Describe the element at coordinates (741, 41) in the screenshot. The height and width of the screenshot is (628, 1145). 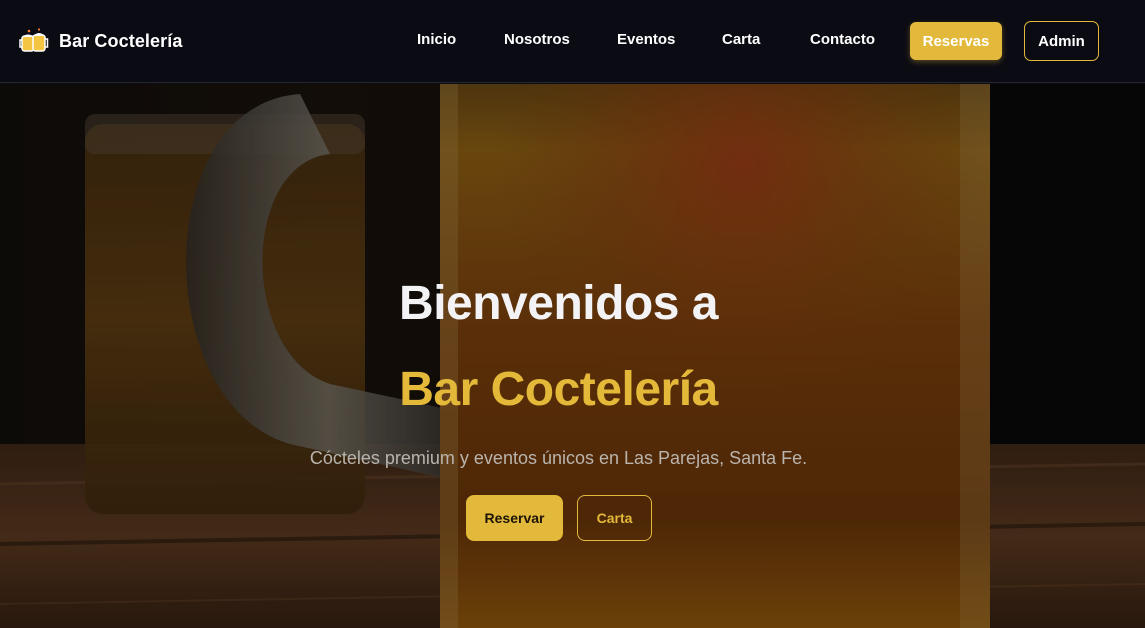
I see `nav-link-carta: Carta` at that location.